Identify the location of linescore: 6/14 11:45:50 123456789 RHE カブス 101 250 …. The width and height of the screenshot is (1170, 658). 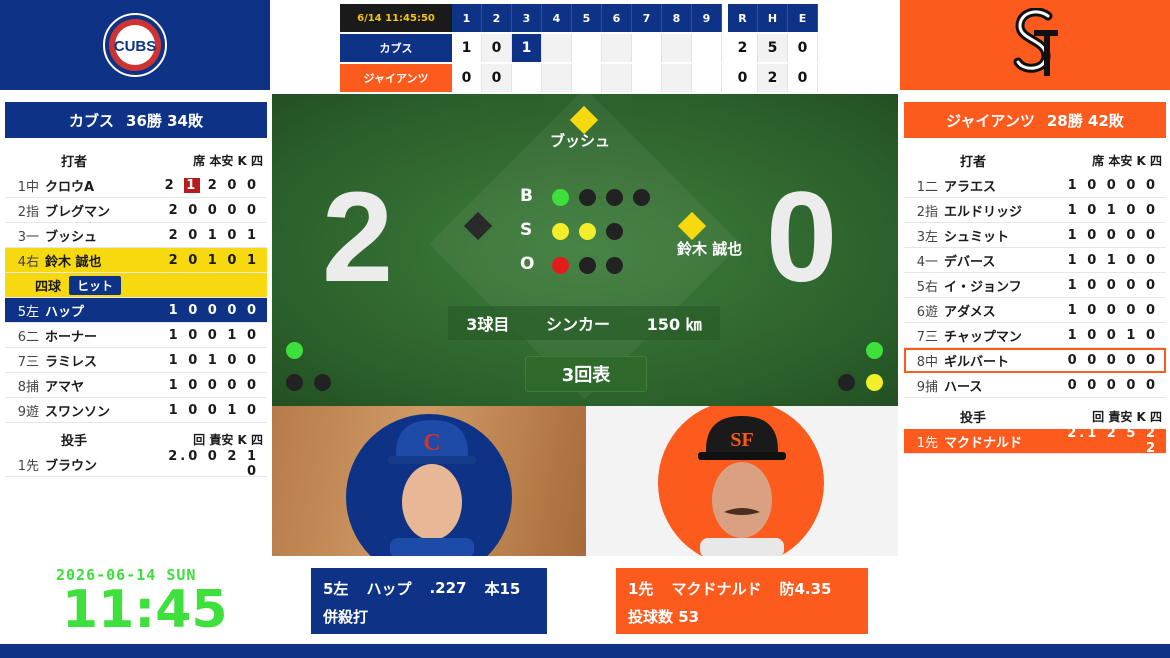
(579, 48).